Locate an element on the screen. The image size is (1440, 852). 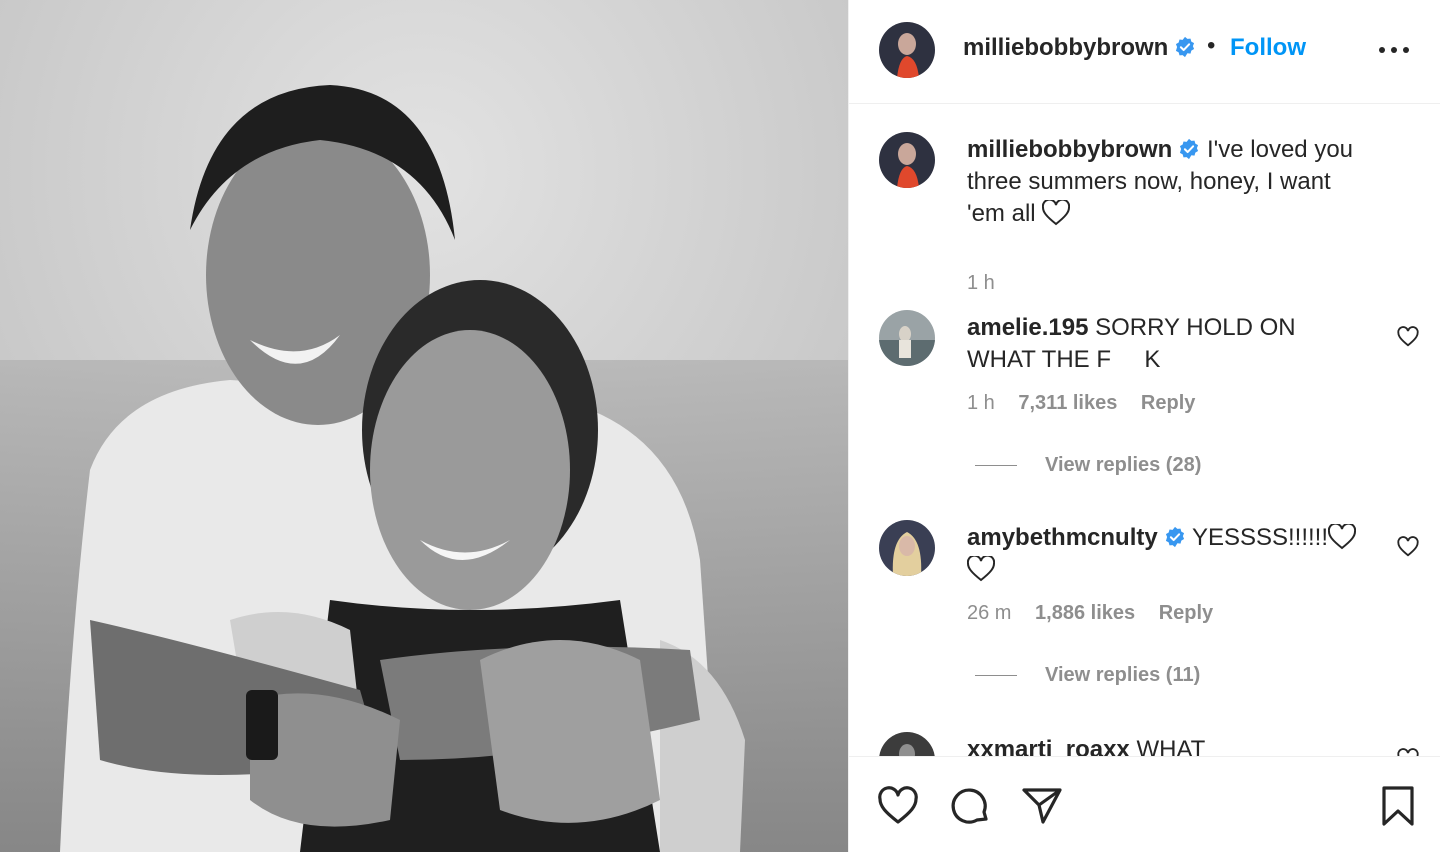
follow-button: Follow is located at coordinates (1268, 48).